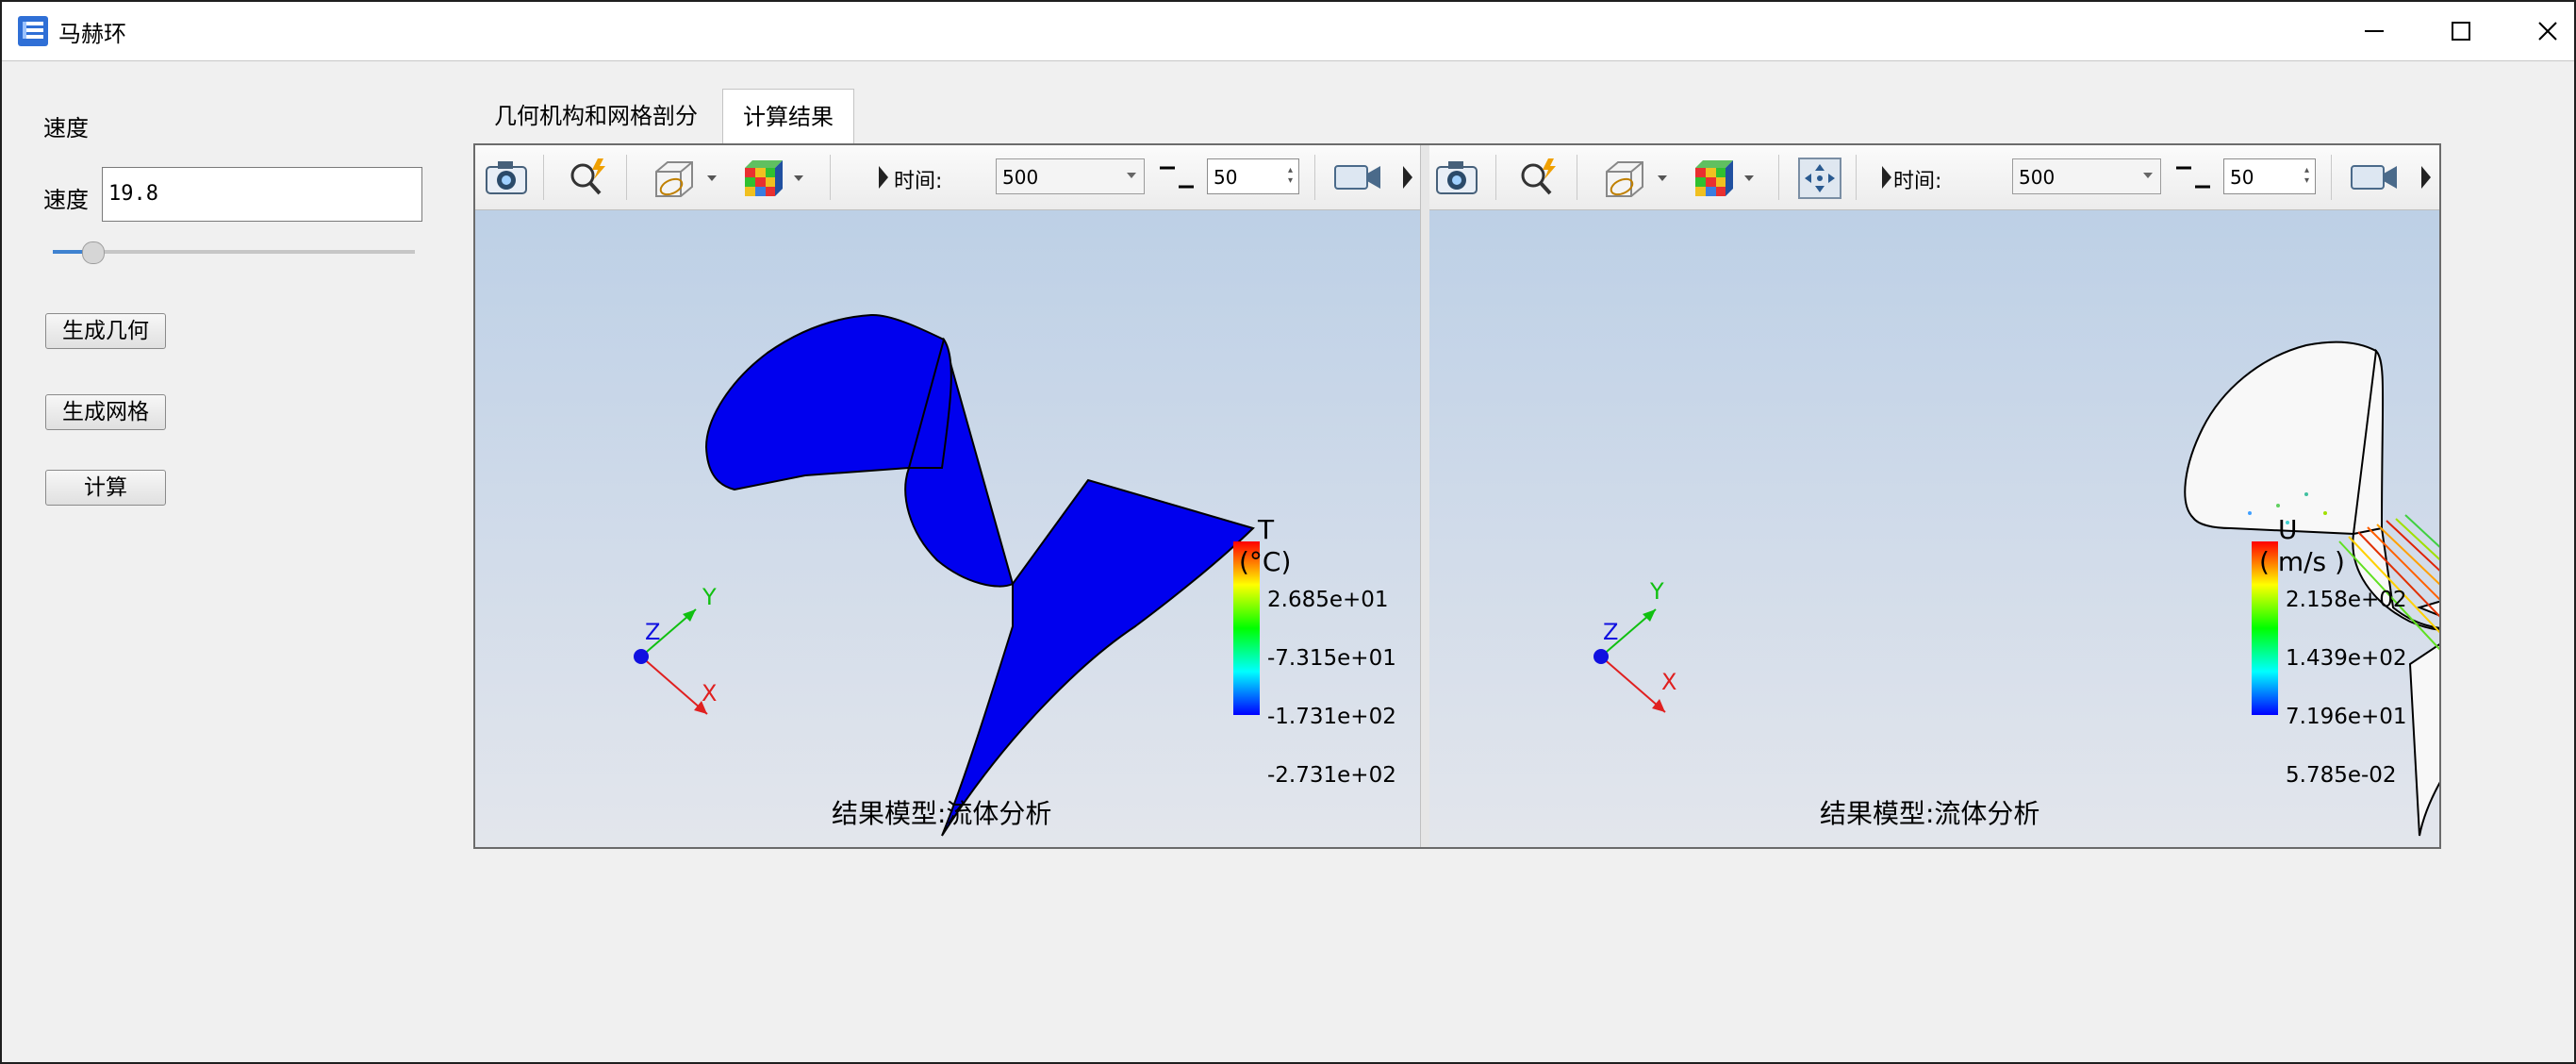 The height and width of the screenshot is (1064, 2576). What do you see at coordinates (2346, 658) in the screenshot?
I see `legend-value-1: 1.439e+02` at bounding box center [2346, 658].